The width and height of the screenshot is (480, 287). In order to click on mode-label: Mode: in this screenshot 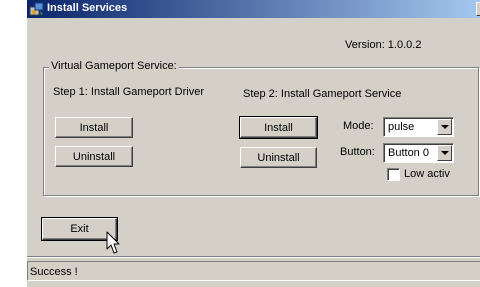, I will do `click(358, 126)`.